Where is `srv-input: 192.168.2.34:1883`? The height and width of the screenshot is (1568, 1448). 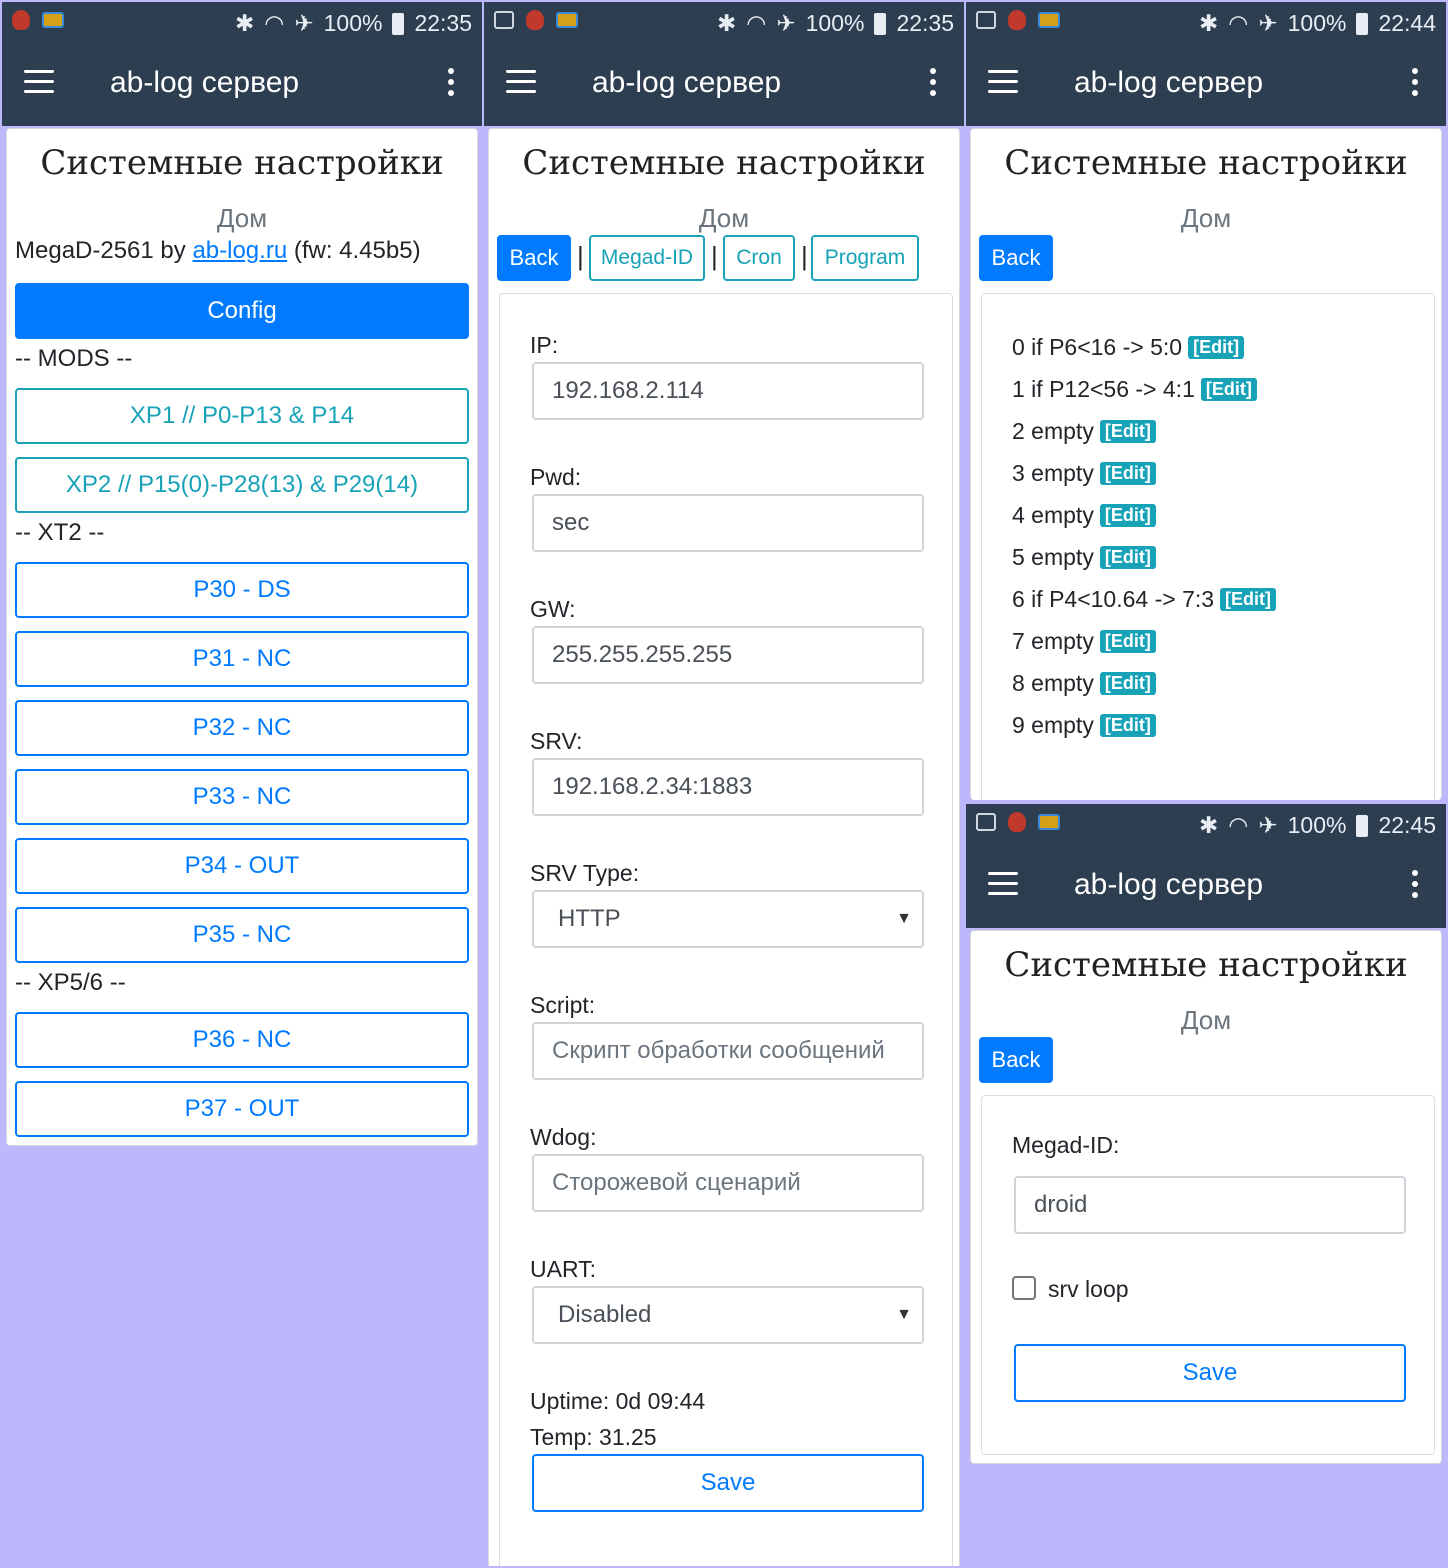 srv-input: 192.168.2.34:1883 is located at coordinates (728, 787).